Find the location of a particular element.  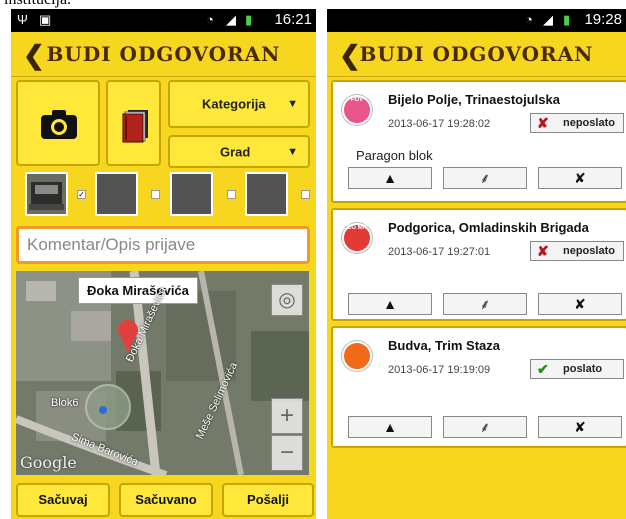

map-marker-label: Đoka Miraševića is located at coordinates (138, 290).